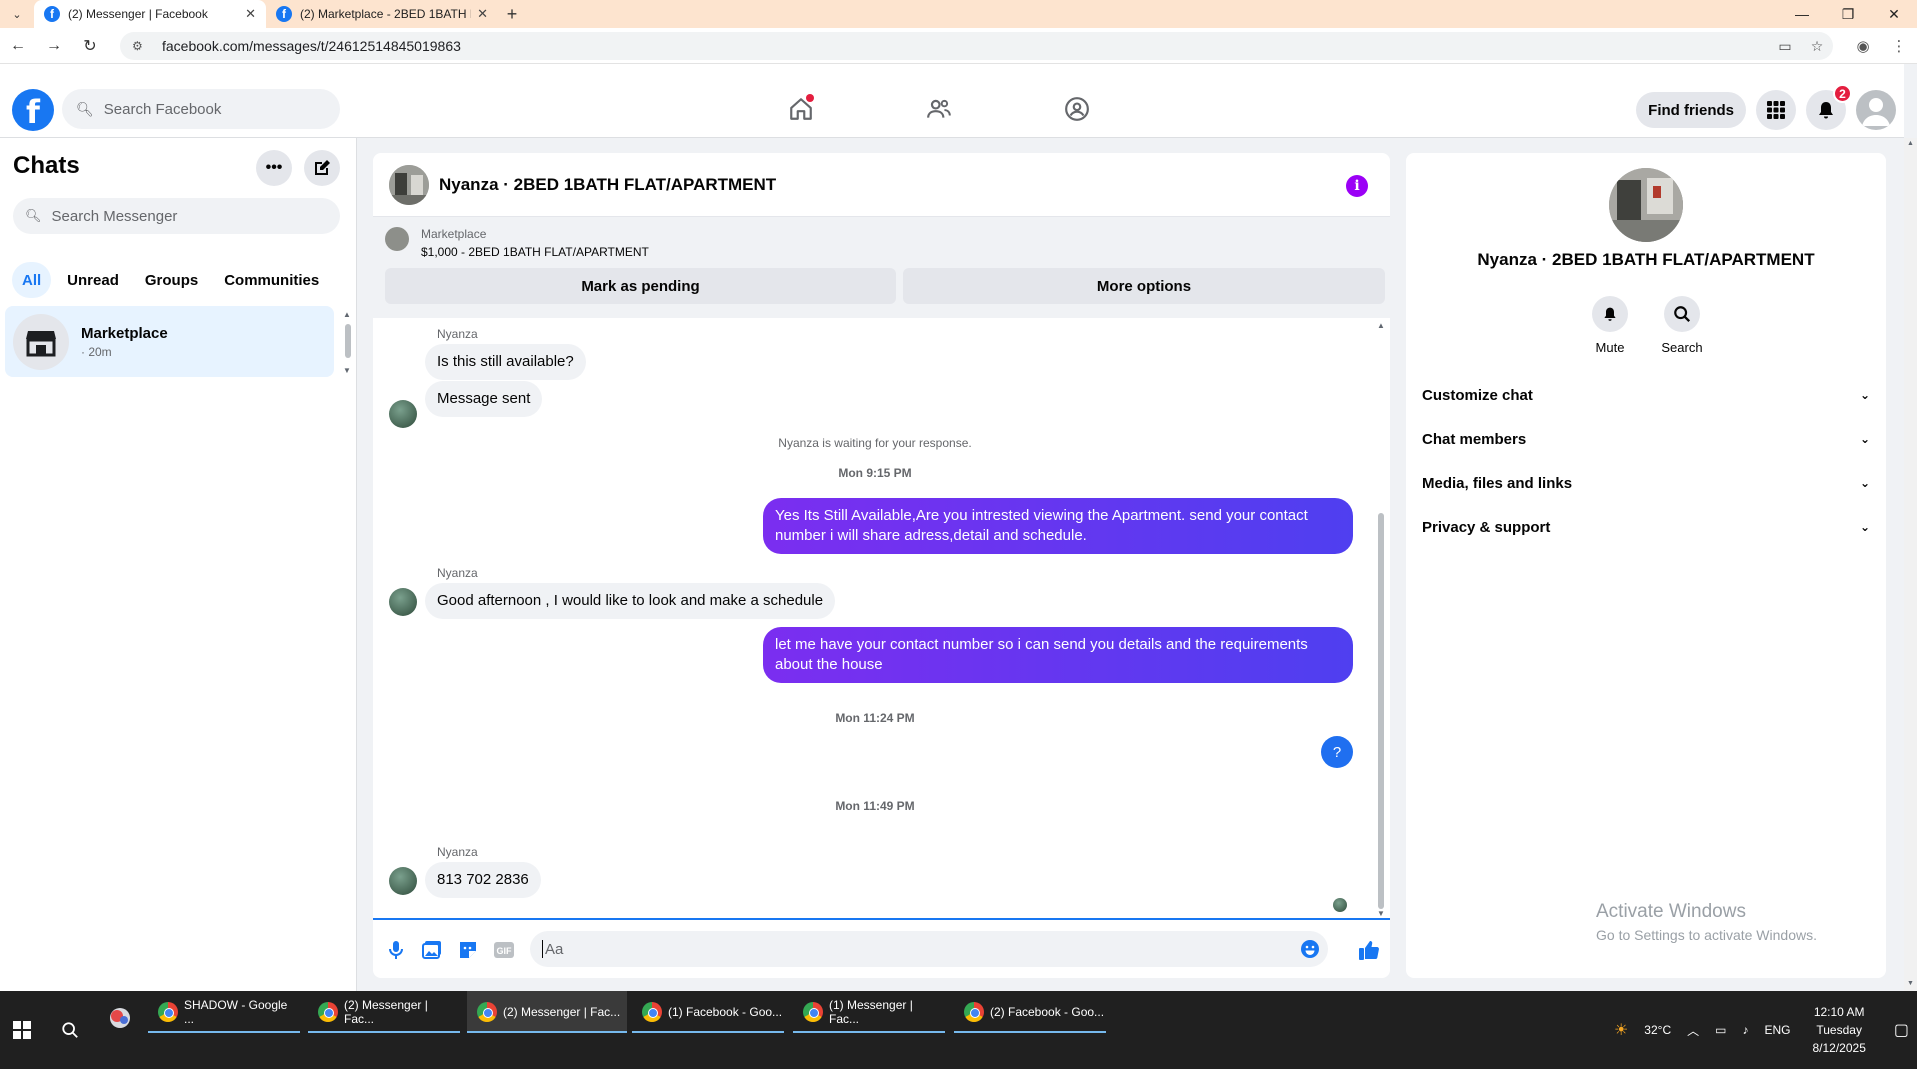  Describe the element at coordinates (382, 14) in the screenshot. I see `tab-marketplace: f (2) Marketplace - 2BED 1BATH FLA ✕` at that location.